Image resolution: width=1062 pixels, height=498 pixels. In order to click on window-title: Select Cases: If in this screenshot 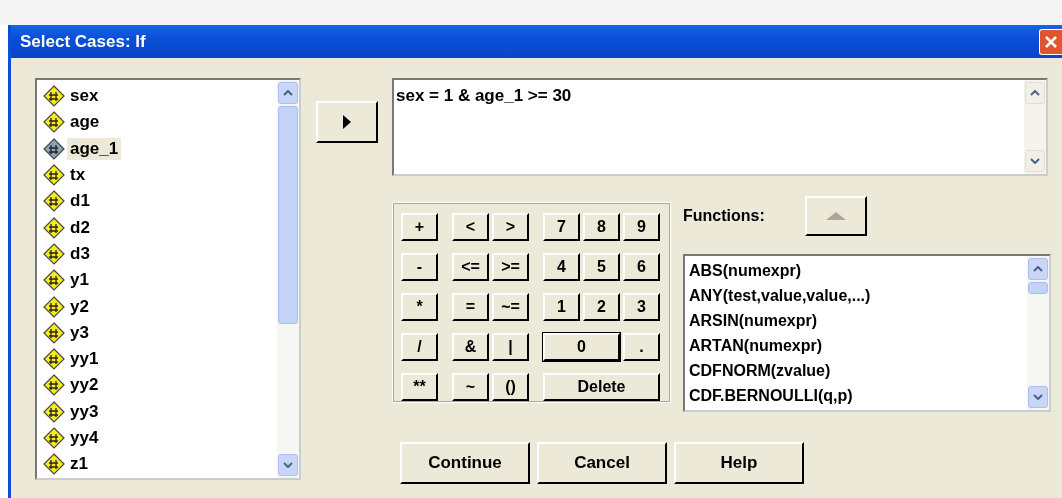, I will do `click(82, 41)`.